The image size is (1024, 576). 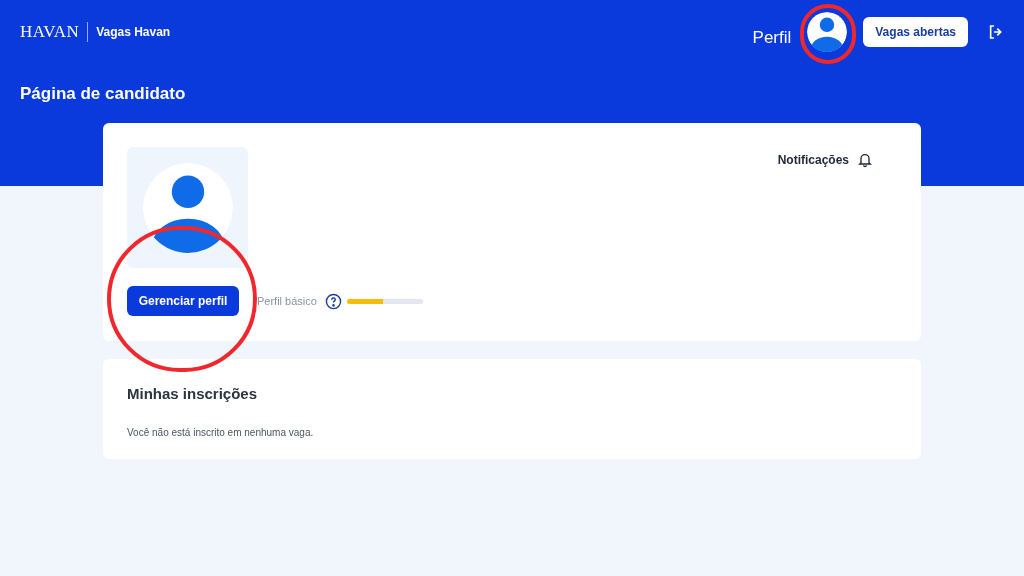 What do you see at coordinates (221, 432) in the screenshot?
I see `empty-message: Você não está inscrito em nenhuma vaga.` at bounding box center [221, 432].